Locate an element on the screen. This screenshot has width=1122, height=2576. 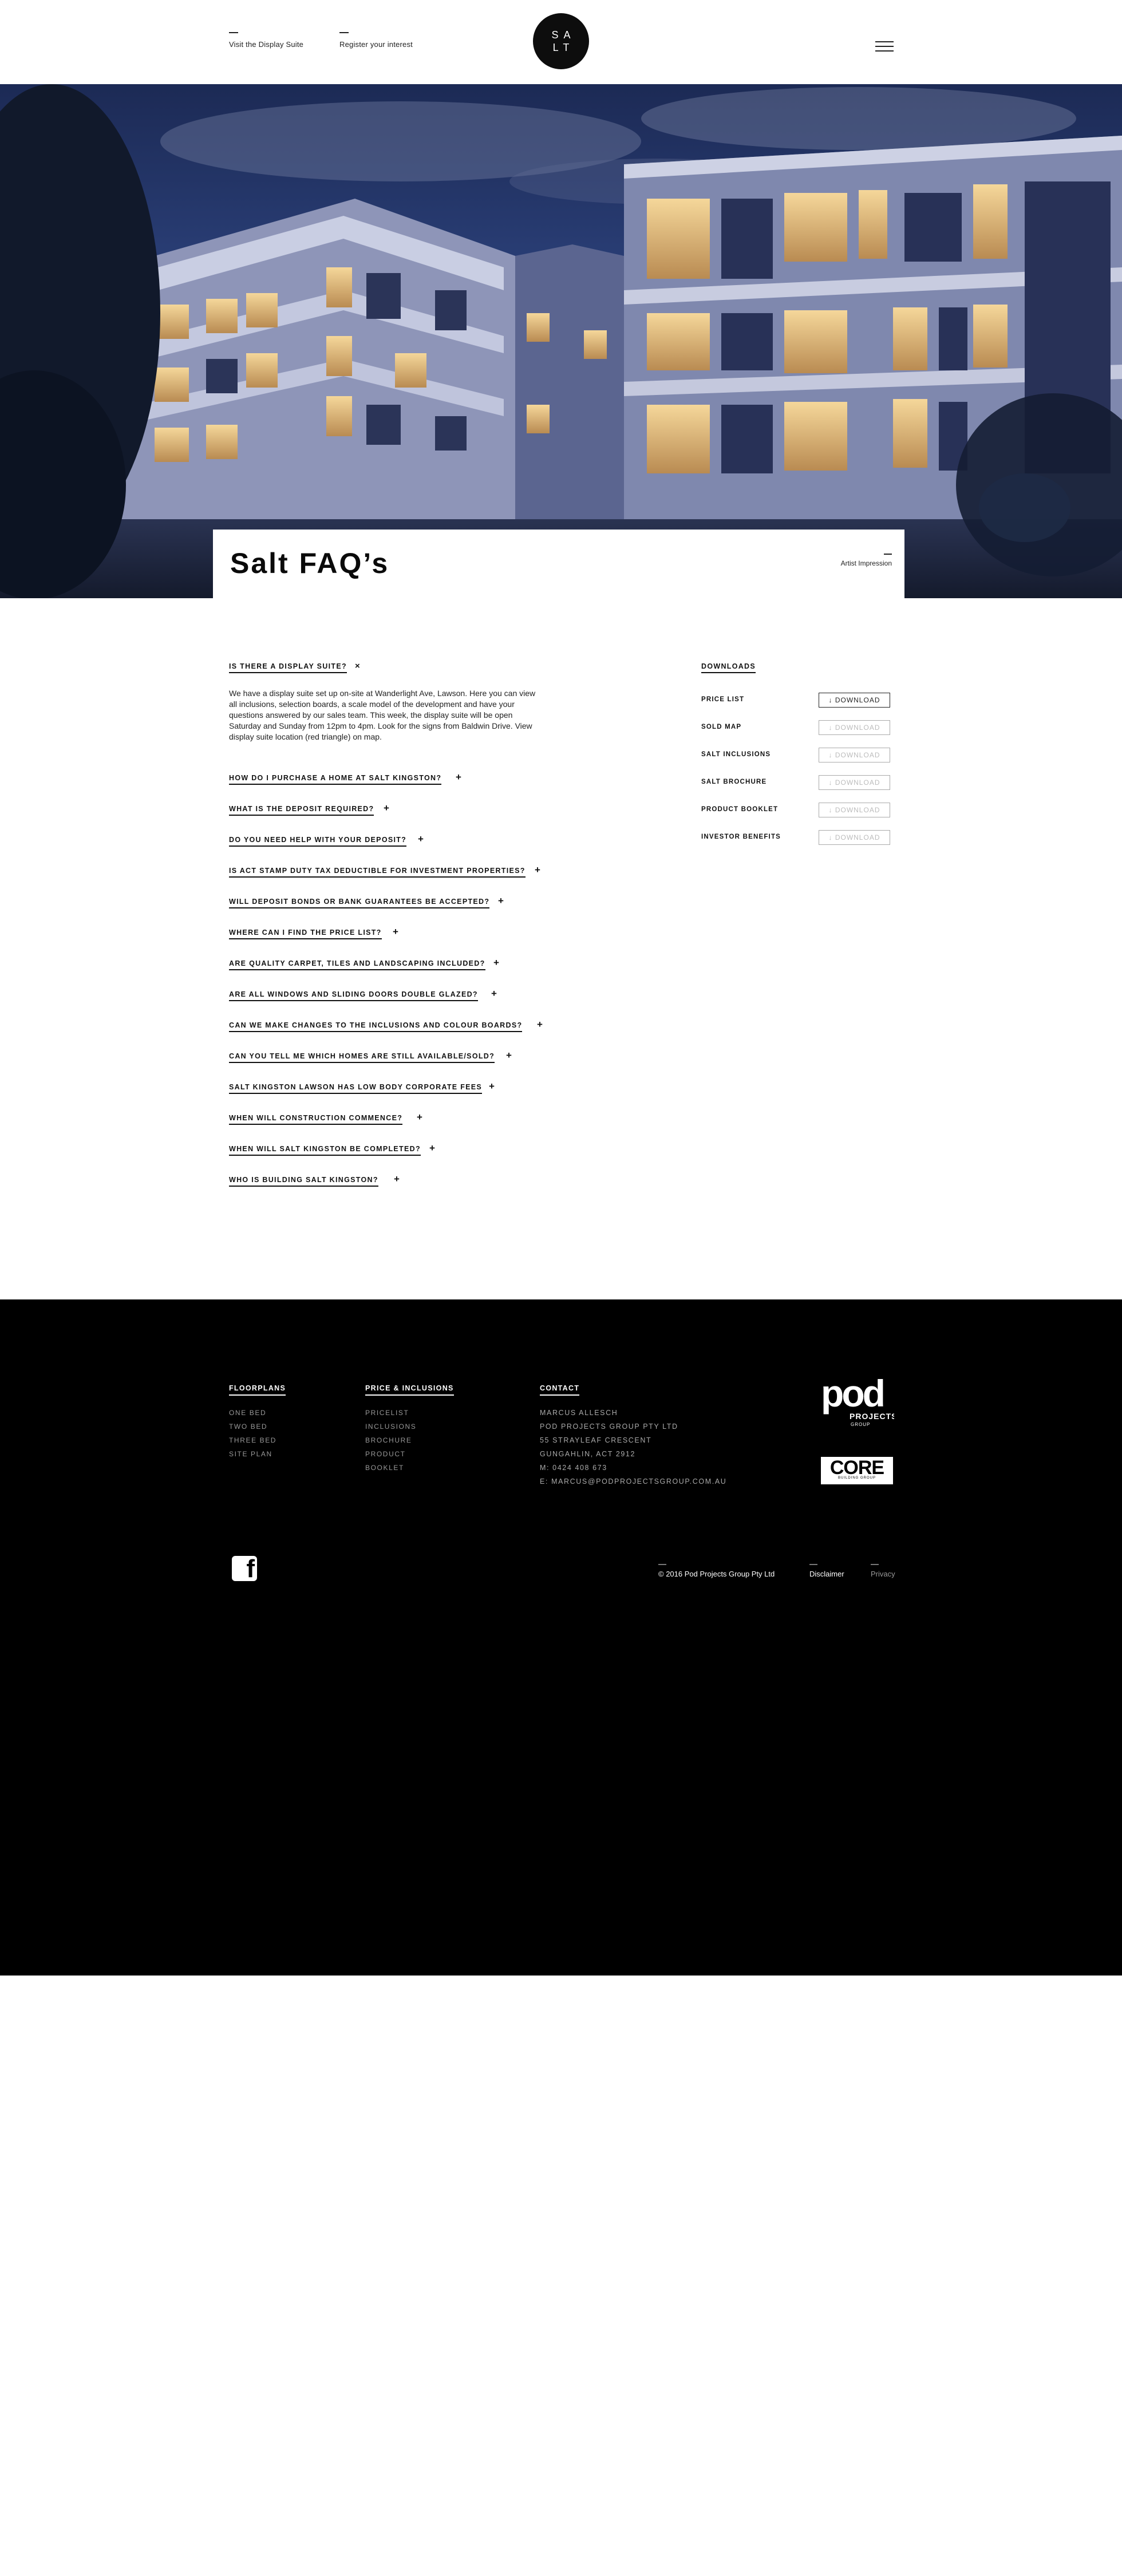
hamburger-menu-icon is located at coordinates (884, 47).